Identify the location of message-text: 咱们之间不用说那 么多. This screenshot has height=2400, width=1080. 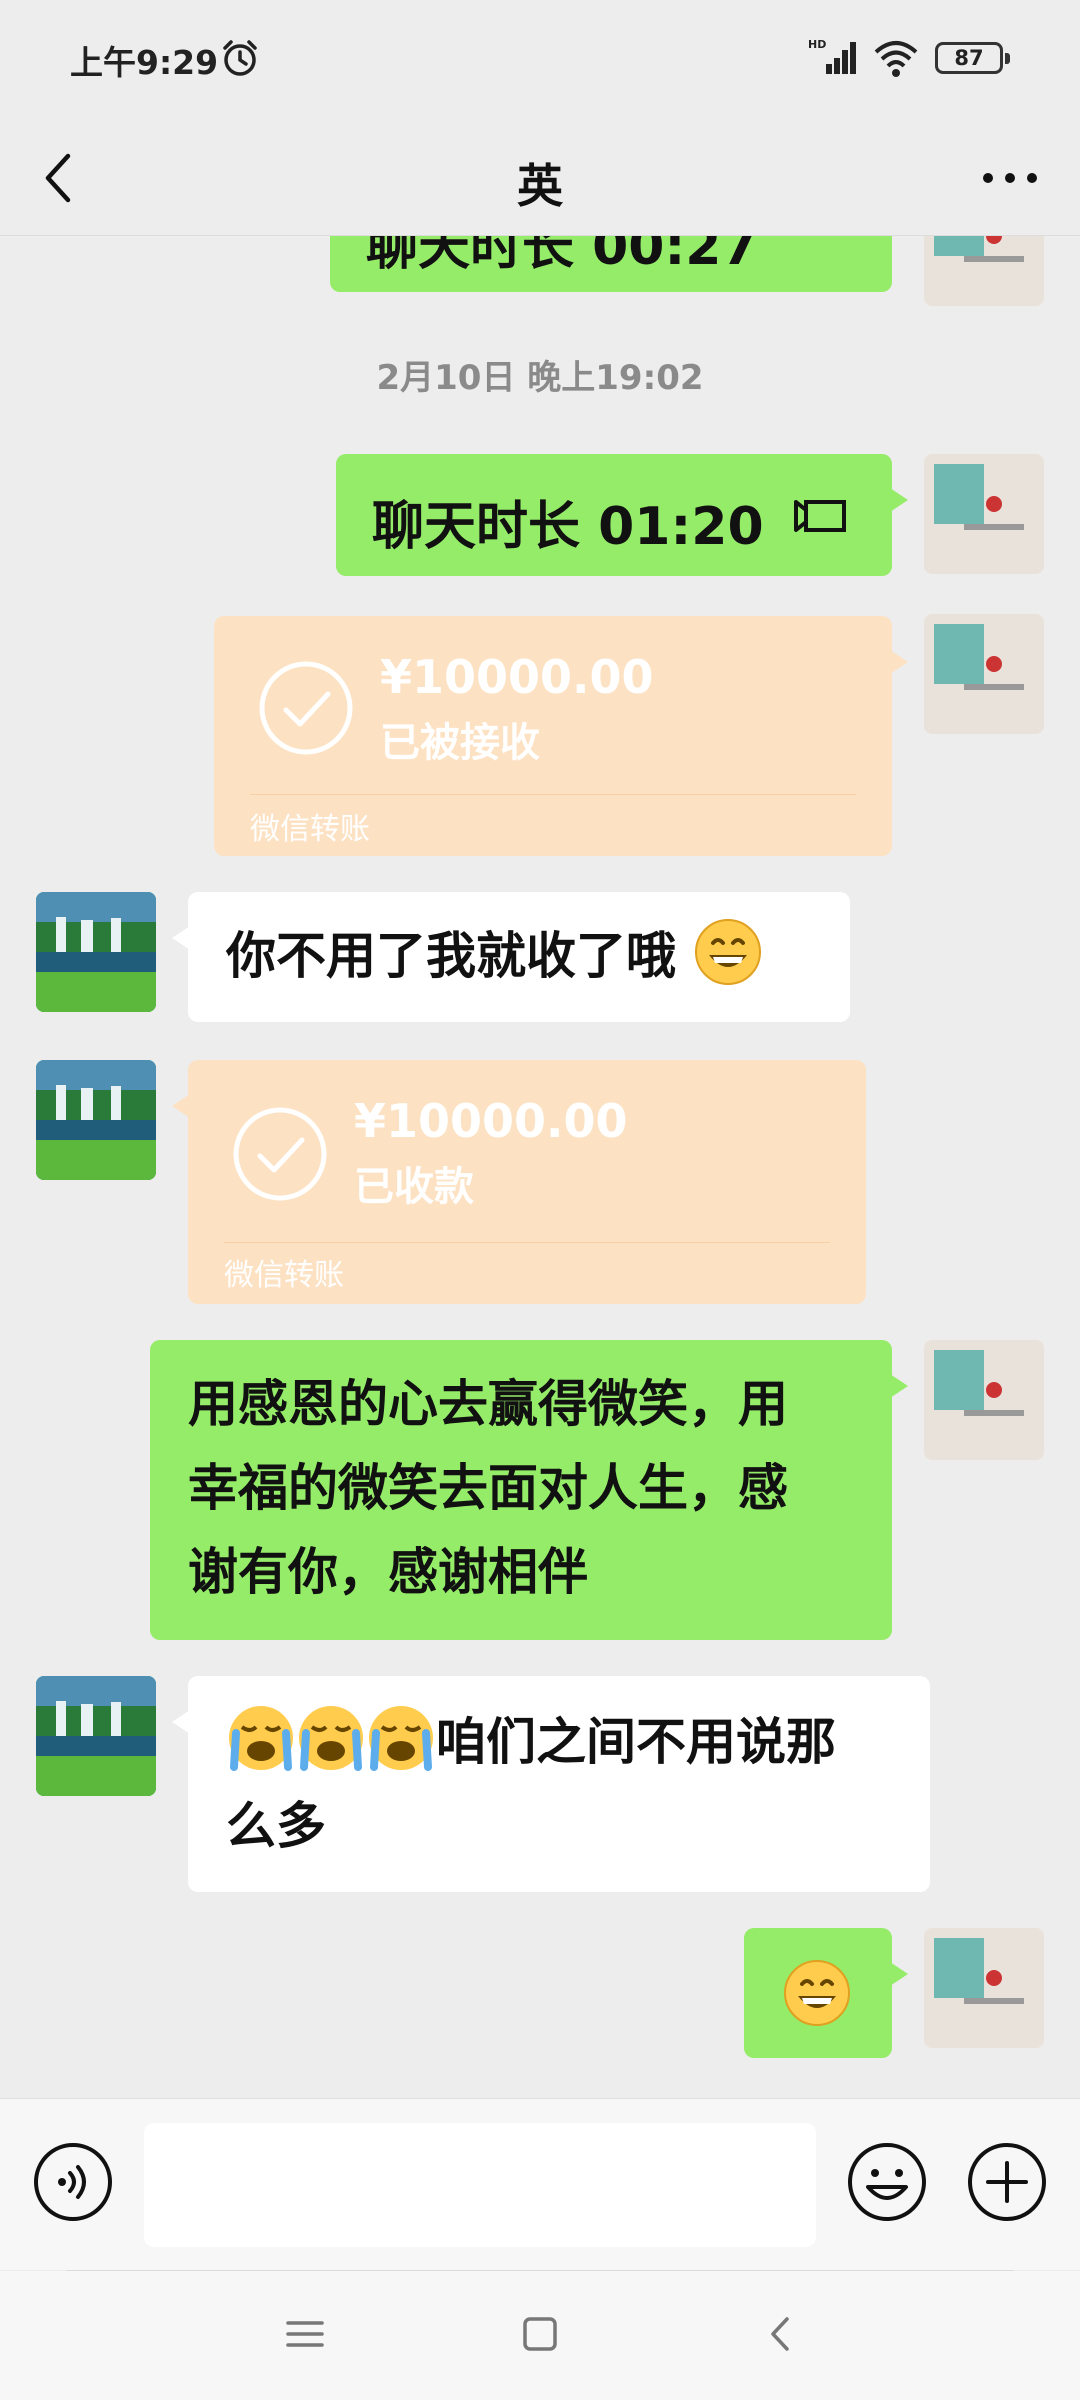
(531, 1784).